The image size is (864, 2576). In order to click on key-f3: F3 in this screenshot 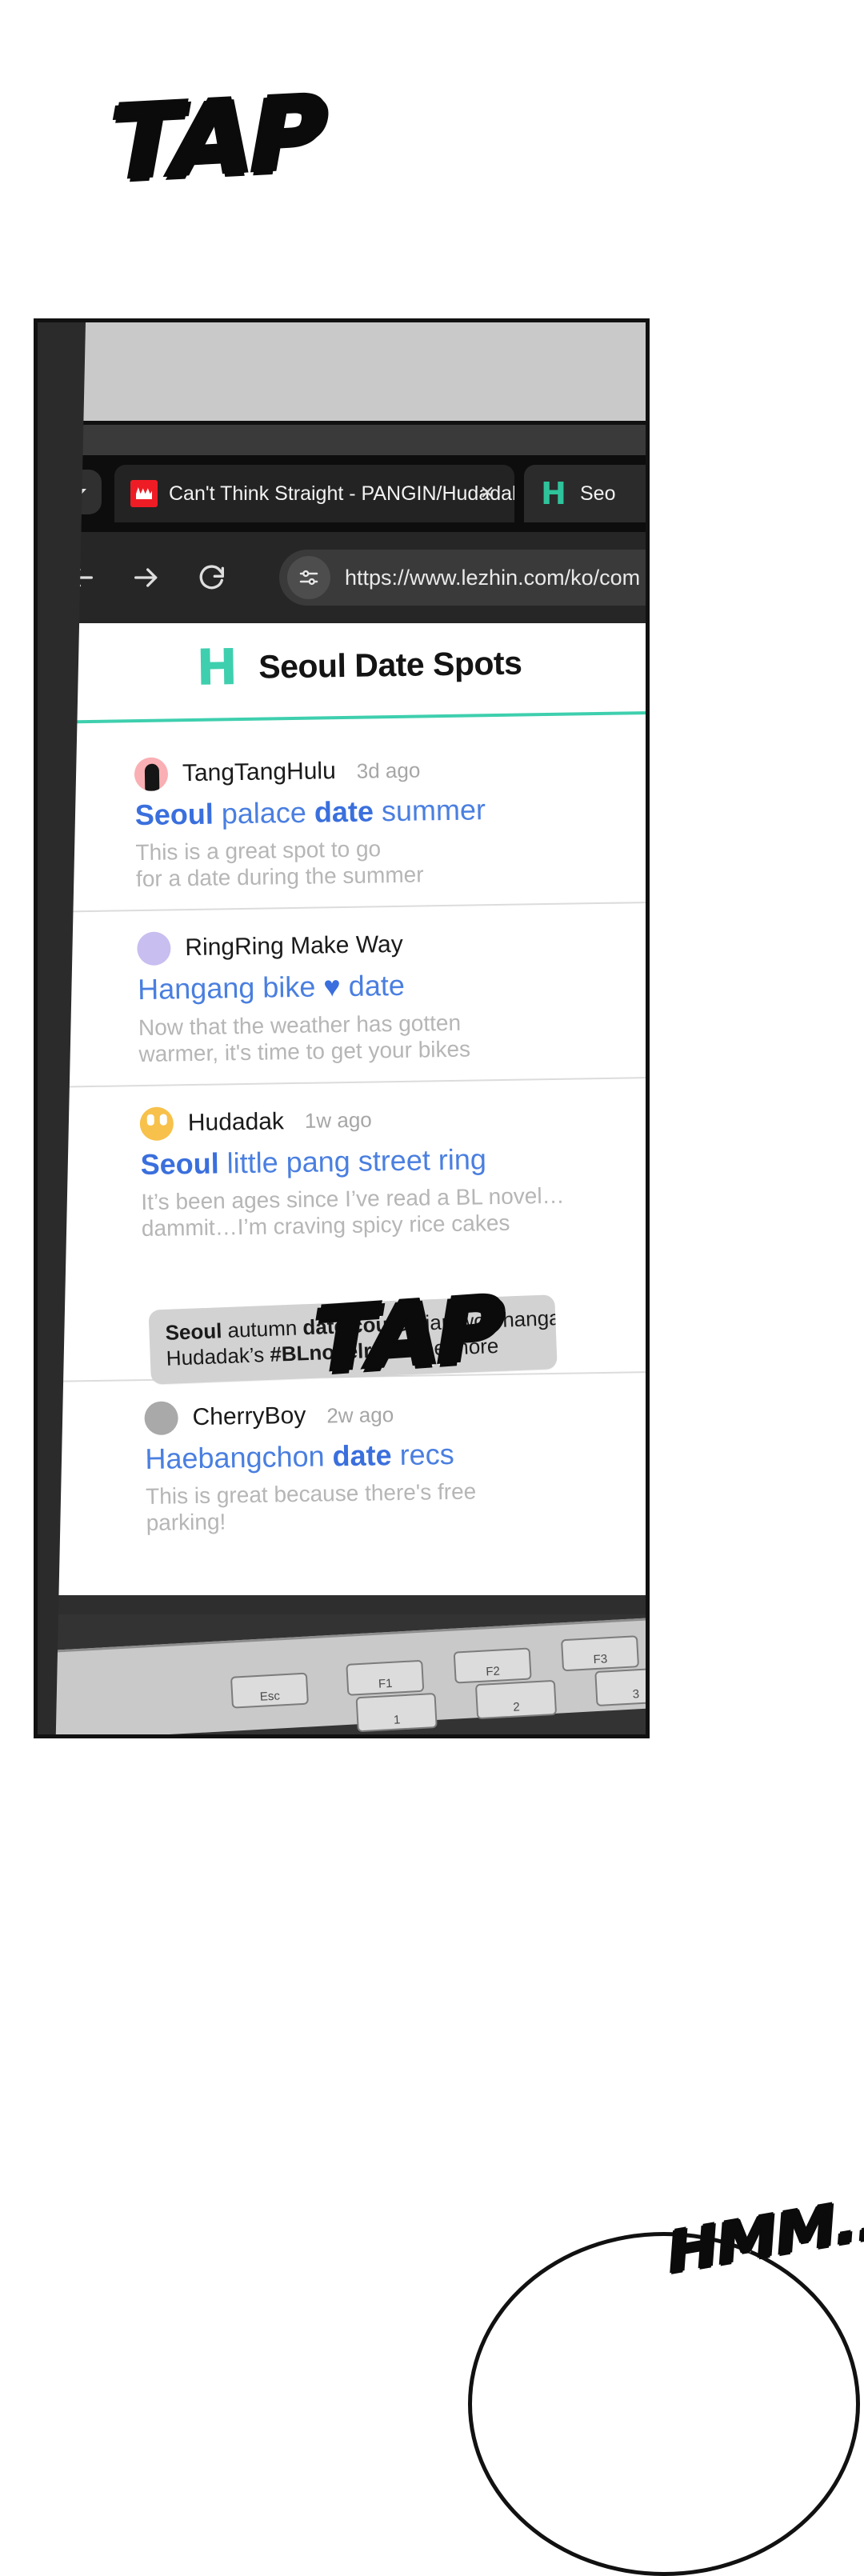, I will do `click(600, 1653)`.